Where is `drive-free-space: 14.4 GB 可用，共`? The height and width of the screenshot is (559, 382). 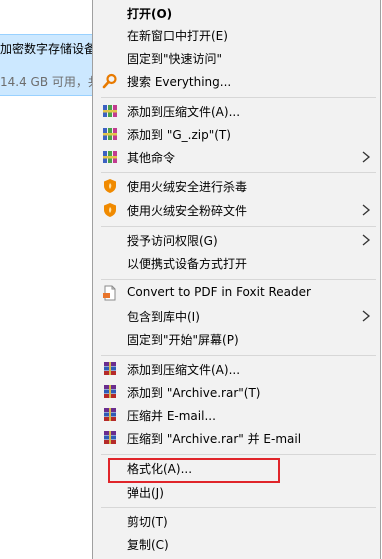
drive-free-space: 14.4 GB 可用，共 is located at coordinates (46, 82).